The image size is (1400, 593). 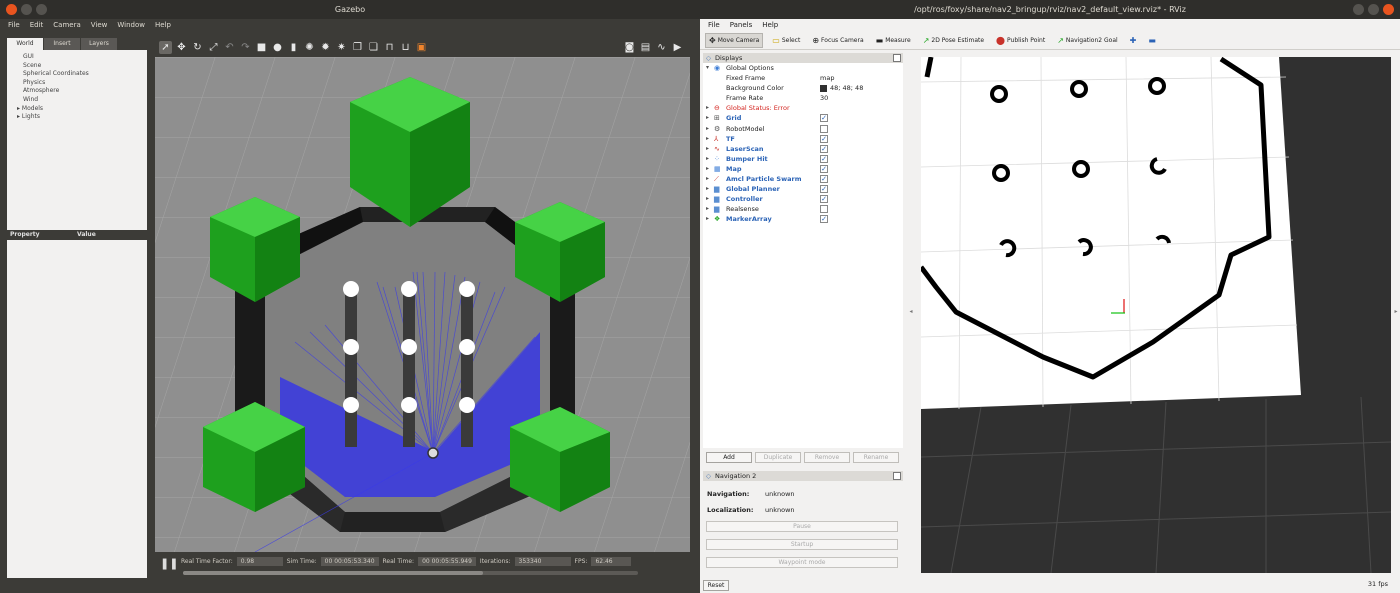 I want to click on pose-estimate-tool: ↗ 2D Pose Estimate, so click(x=953, y=40).